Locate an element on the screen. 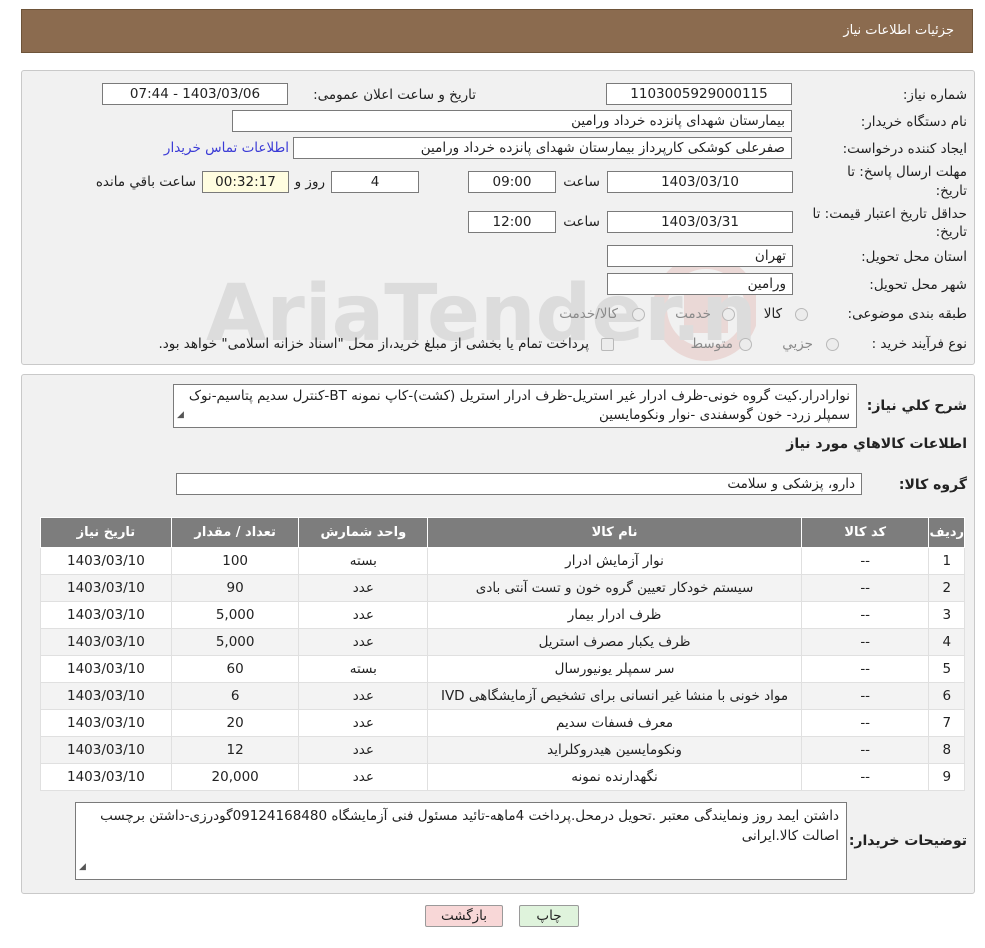 The image size is (985, 948). table-row: 9 -- نگهدارنده نمونه عدد 20,000 1403/03/10 is located at coordinates (502, 777).